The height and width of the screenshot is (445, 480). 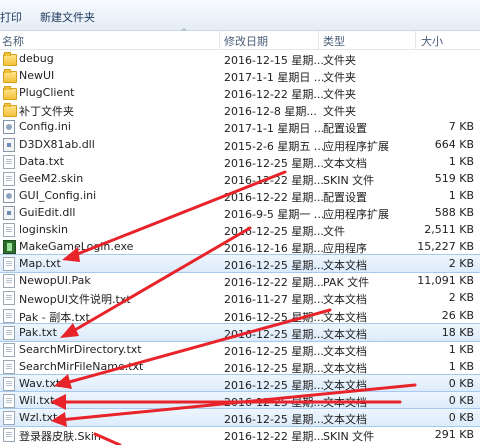 I want to click on column-type-header: 类型, so click(x=334, y=41).